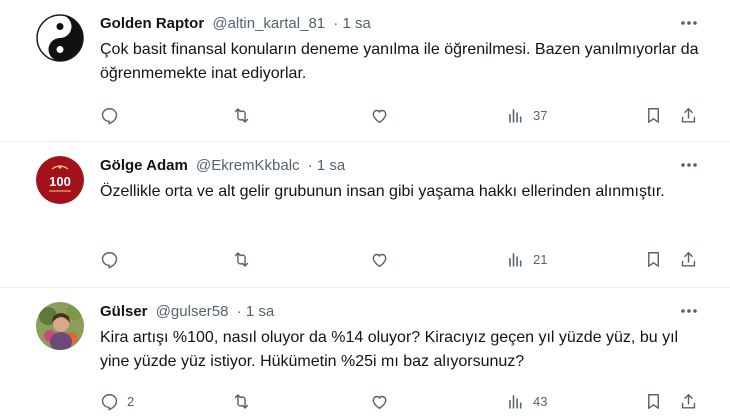 This screenshot has width=730, height=420. I want to click on view-count: 43, so click(540, 401).